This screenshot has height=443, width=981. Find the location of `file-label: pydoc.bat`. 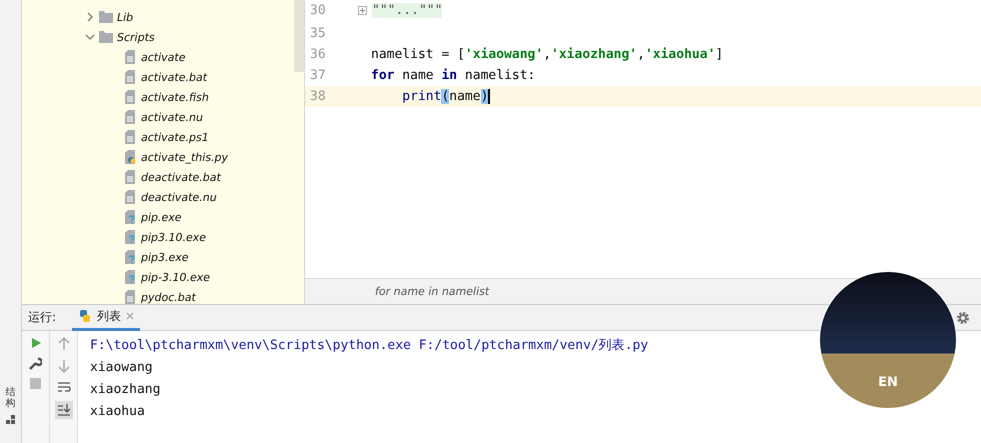

file-label: pydoc.bat is located at coordinates (168, 297).